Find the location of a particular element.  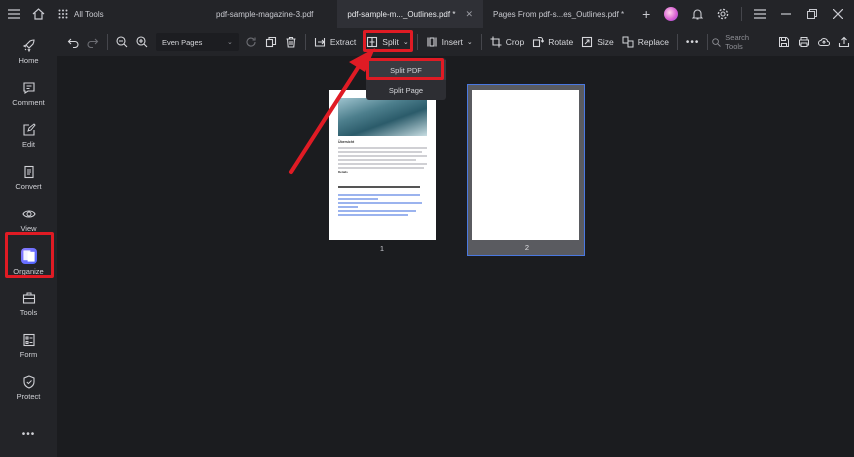

sidebar-item-label: Comment is located at coordinates (28, 102).